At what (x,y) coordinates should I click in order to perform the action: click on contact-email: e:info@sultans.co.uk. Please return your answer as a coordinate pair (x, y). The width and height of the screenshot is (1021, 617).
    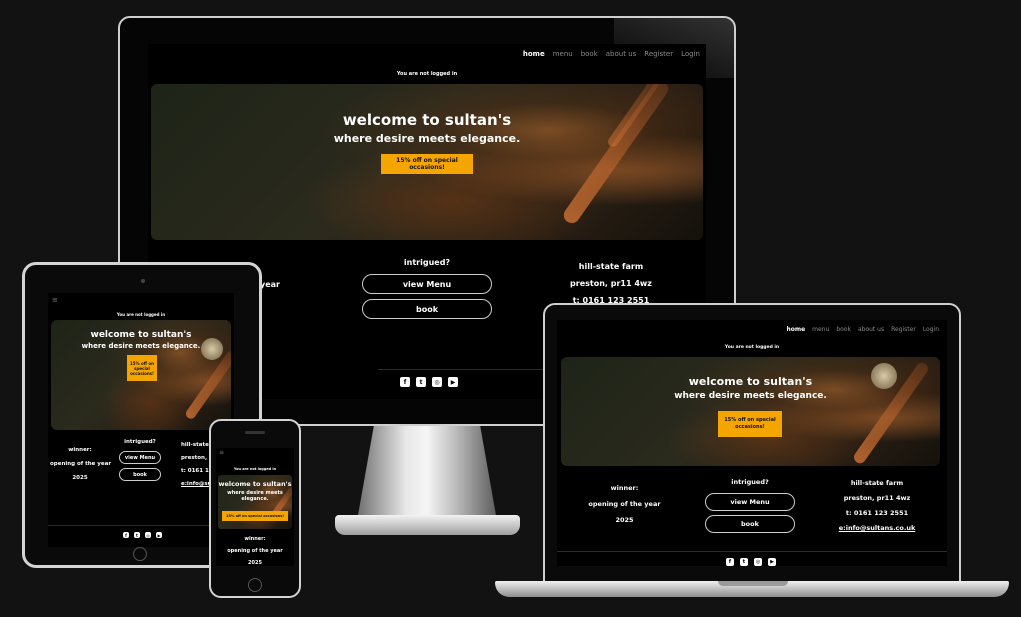
    Looking at the image, I should click on (877, 528).